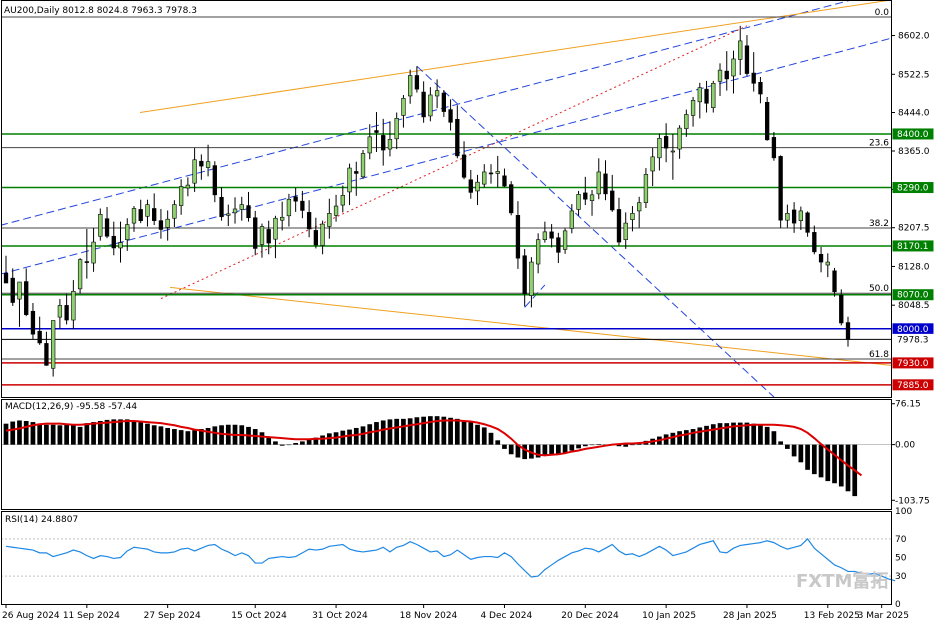  What do you see at coordinates (913, 189) in the screenshot?
I see `level-tag-label: 8290.0` at bounding box center [913, 189].